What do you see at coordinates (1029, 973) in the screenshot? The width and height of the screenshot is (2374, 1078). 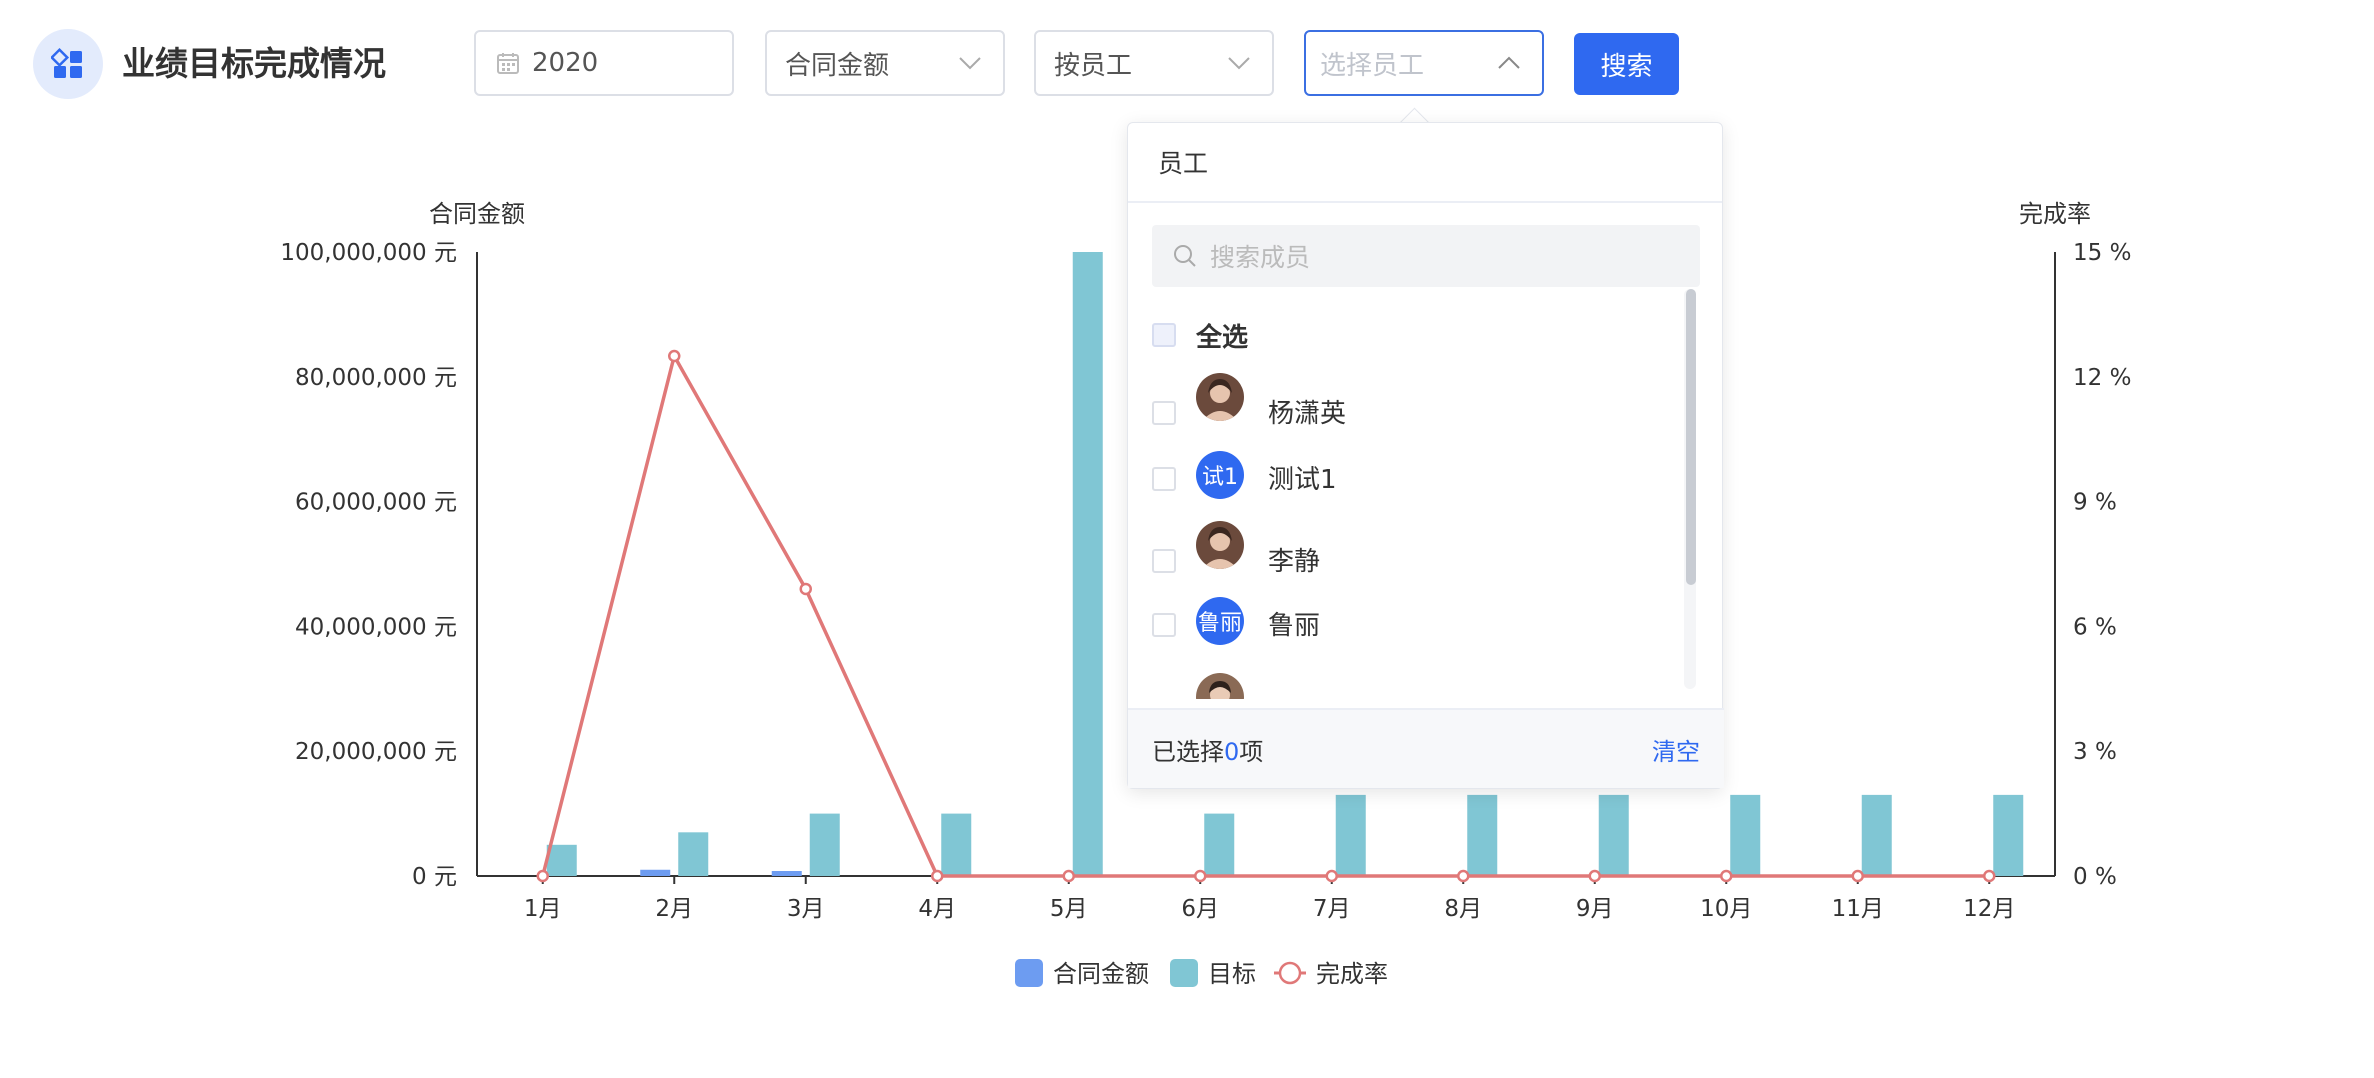 I see `legend-contract-swatch` at bounding box center [1029, 973].